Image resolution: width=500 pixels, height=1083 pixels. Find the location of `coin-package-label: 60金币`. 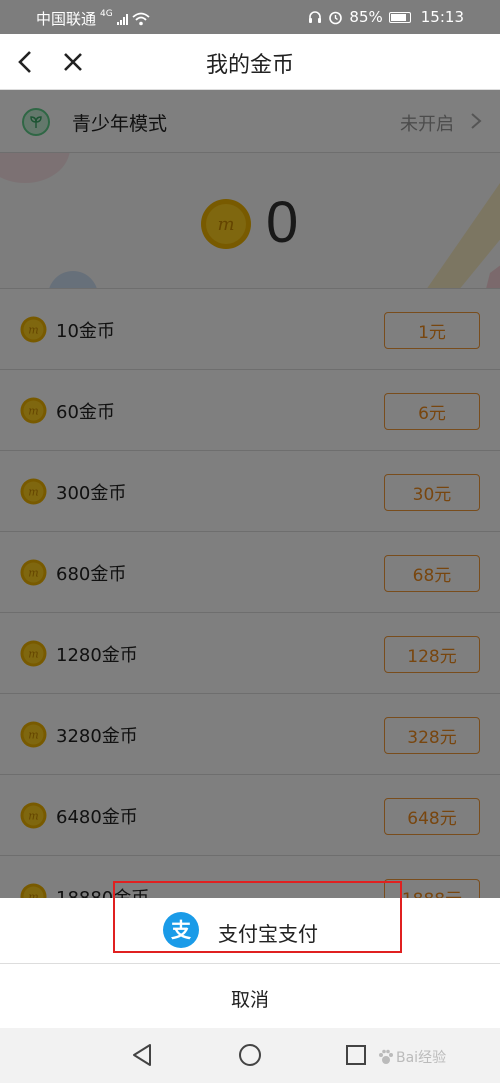

coin-package-label: 60金币 is located at coordinates (85, 412).